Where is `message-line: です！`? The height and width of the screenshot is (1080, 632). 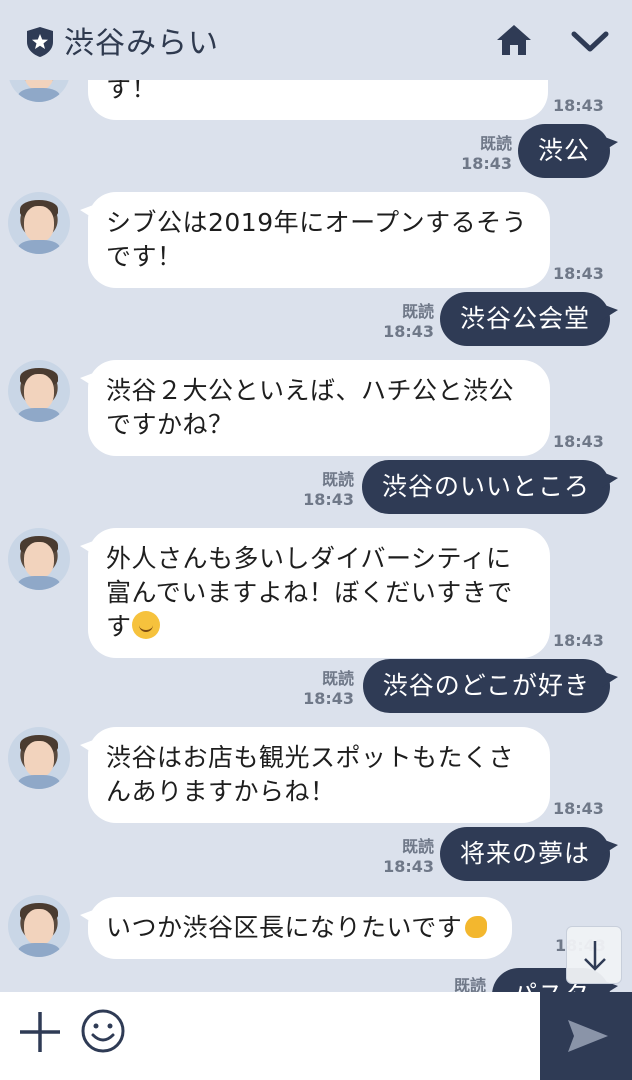
message-line: です！ is located at coordinates (144, 256).